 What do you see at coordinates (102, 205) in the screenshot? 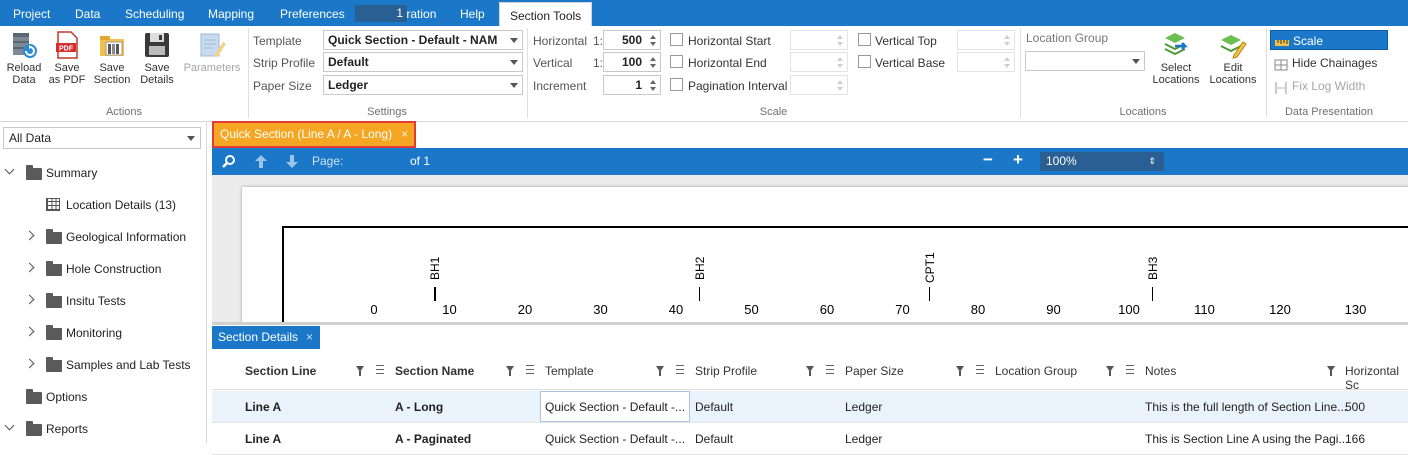
I see `tree-item: Location Details (13)` at bounding box center [102, 205].